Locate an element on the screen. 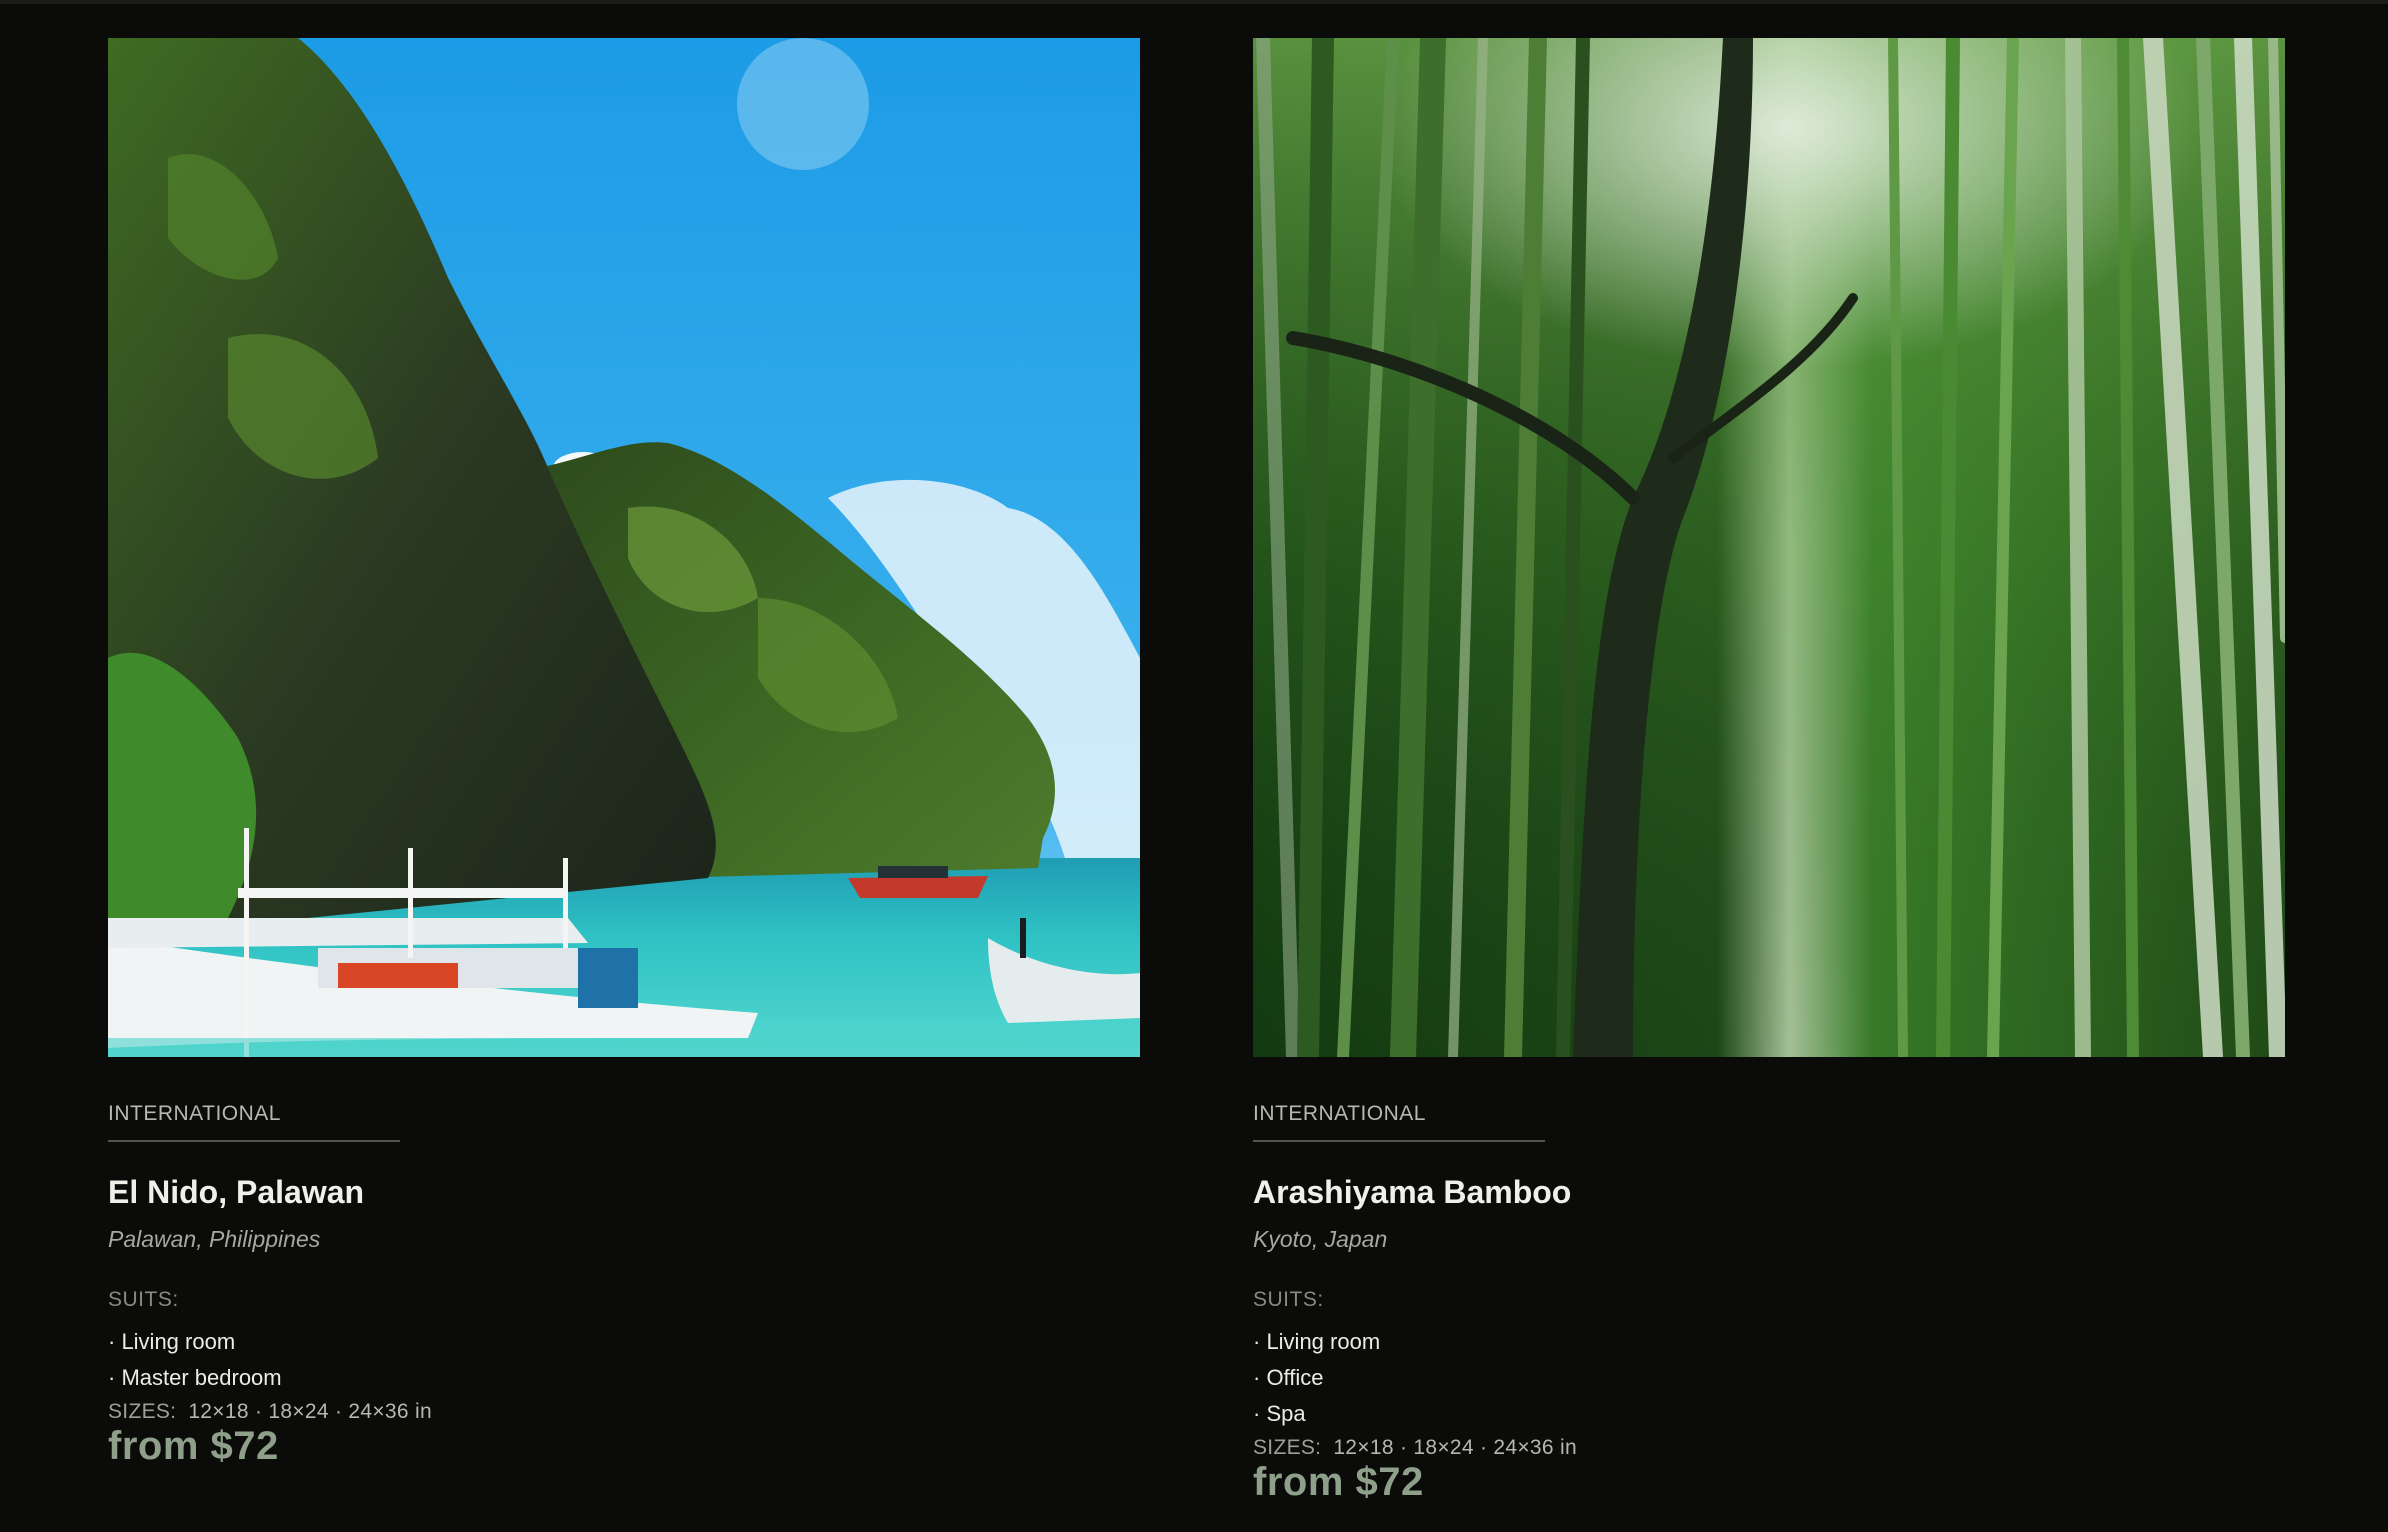 Image resolution: width=2388 pixels, height=1532 pixels. product-location: Palawan, Philippines is located at coordinates (214, 1239).